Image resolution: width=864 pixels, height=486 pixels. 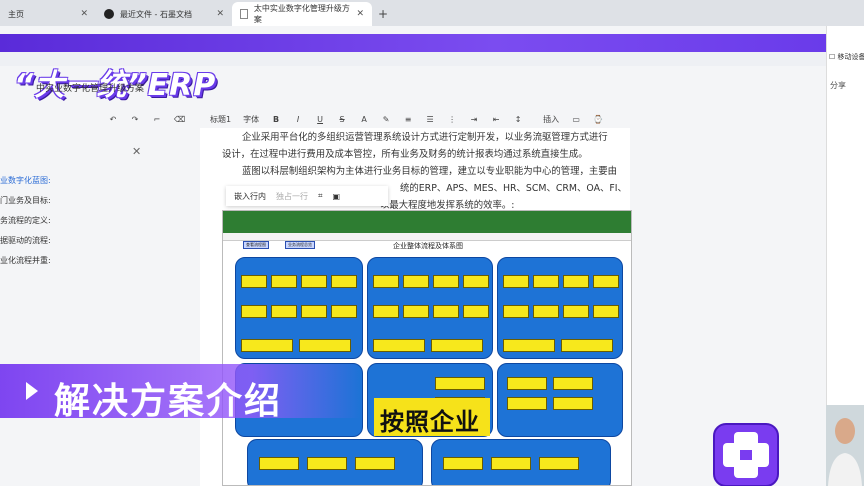 What do you see at coordinates (427, 237) in the screenshot?
I see `sheet-formula-bar` at bounding box center [427, 237].